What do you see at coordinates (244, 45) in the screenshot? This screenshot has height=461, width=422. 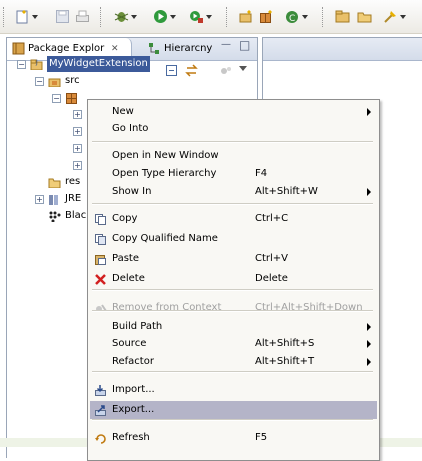 I see `maximize-icon: □` at bounding box center [244, 45].